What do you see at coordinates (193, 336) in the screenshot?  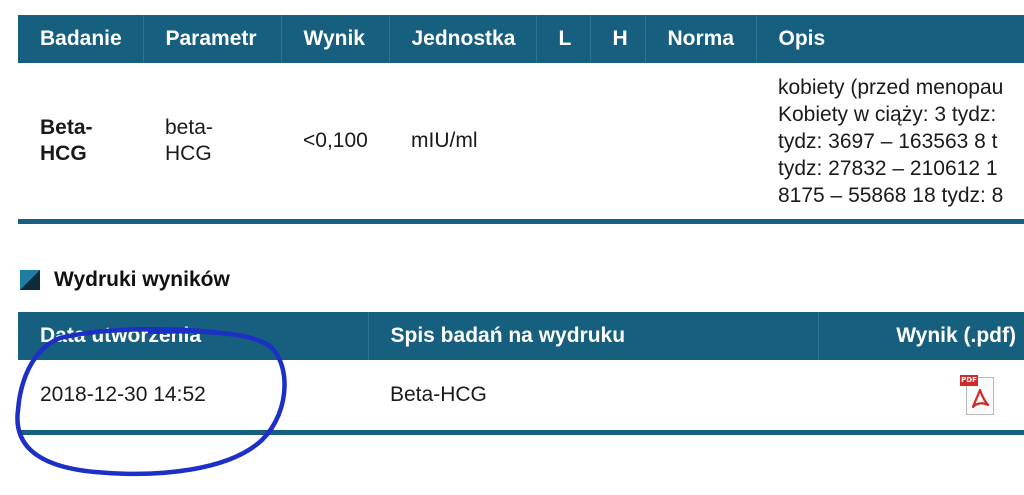 I see `col-header-data-utworzenia: Data utworzenia` at bounding box center [193, 336].